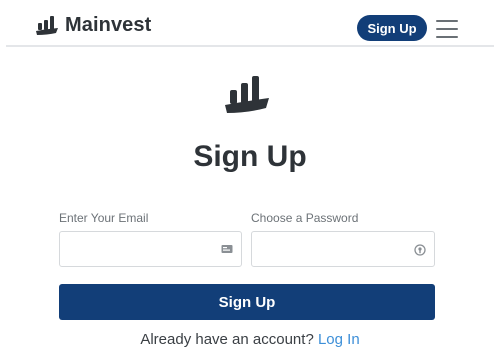 This screenshot has width=500, height=354. What do you see at coordinates (47, 25) in the screenshot?
I see `mainvest-logo-icon` at bounding box center [47, 25].